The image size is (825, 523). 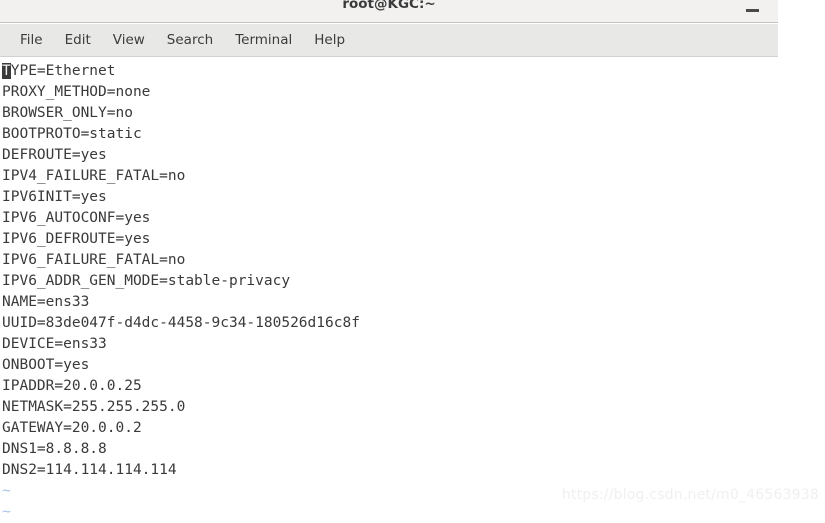 I want to click on terminal-line: IPV6_DEFROUTE=yes, so click(x=76, y=239).